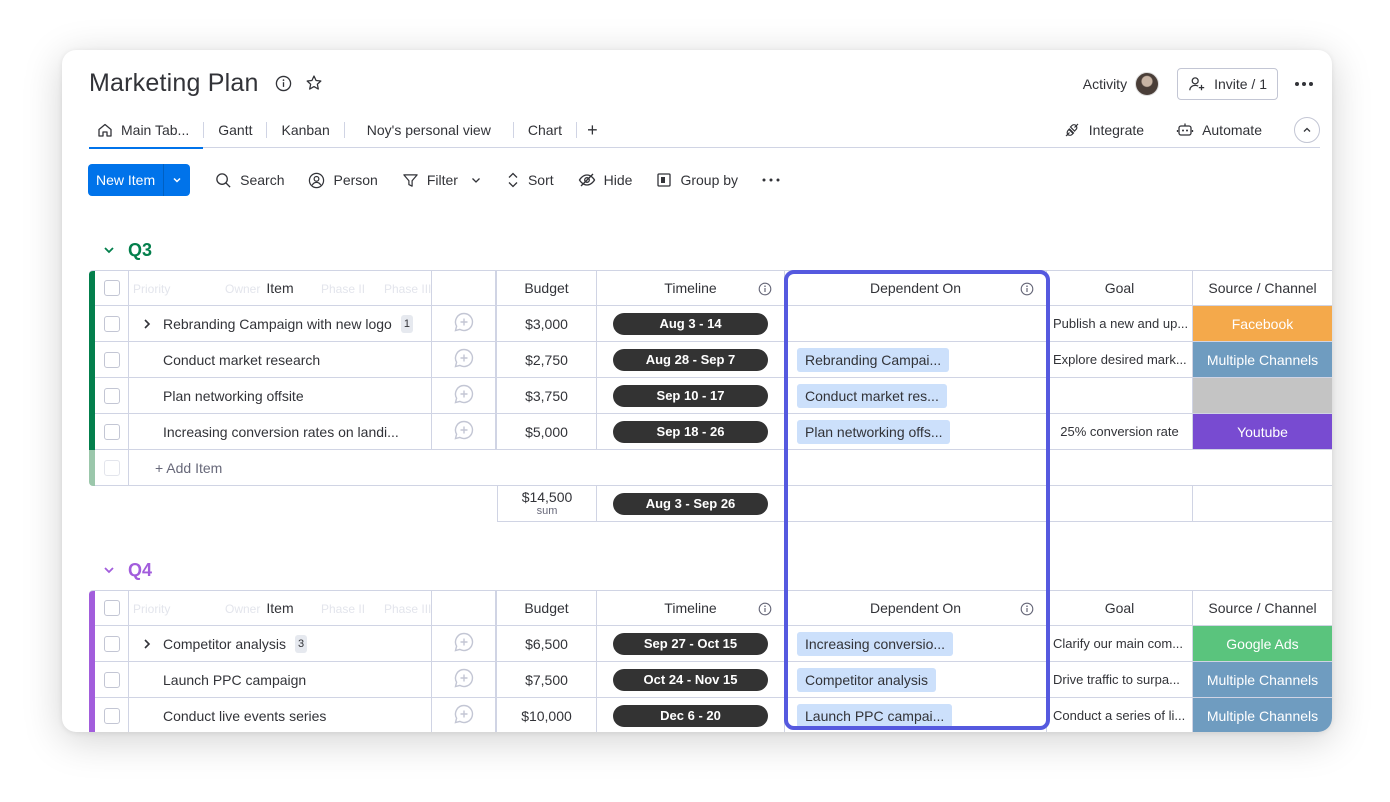 Image resolution: width=1390 pixels, height=802 pixels. Describe the element at coordinates (305, 130) in the screenshot. I see `tab-kanban: Kanban` at that location.